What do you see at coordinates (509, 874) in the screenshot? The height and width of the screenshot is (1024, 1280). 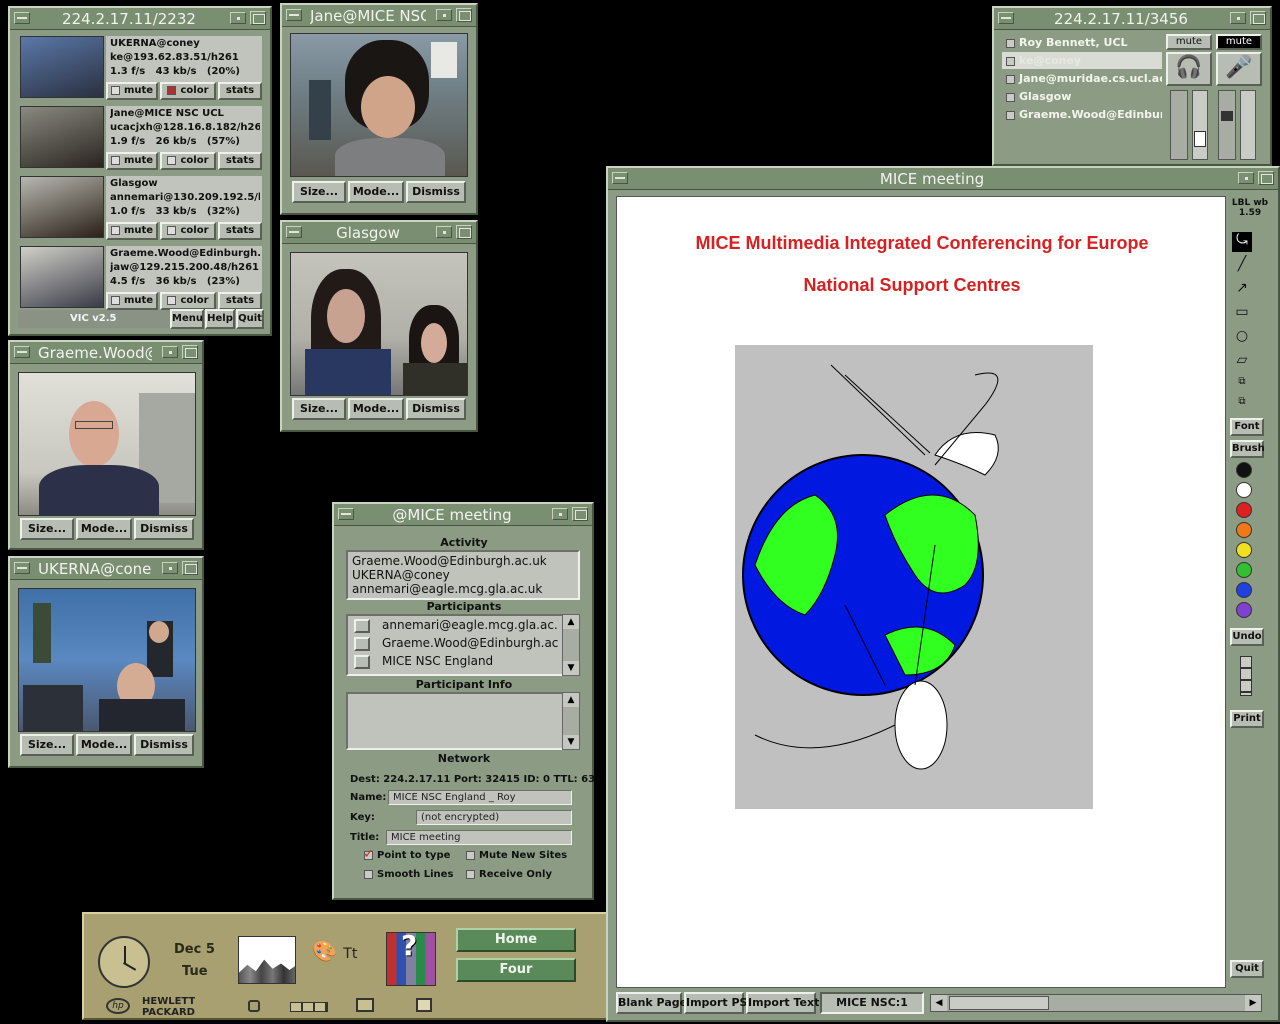 I see `receive-only-option: Receive Only` at bounding box center [509, 874].